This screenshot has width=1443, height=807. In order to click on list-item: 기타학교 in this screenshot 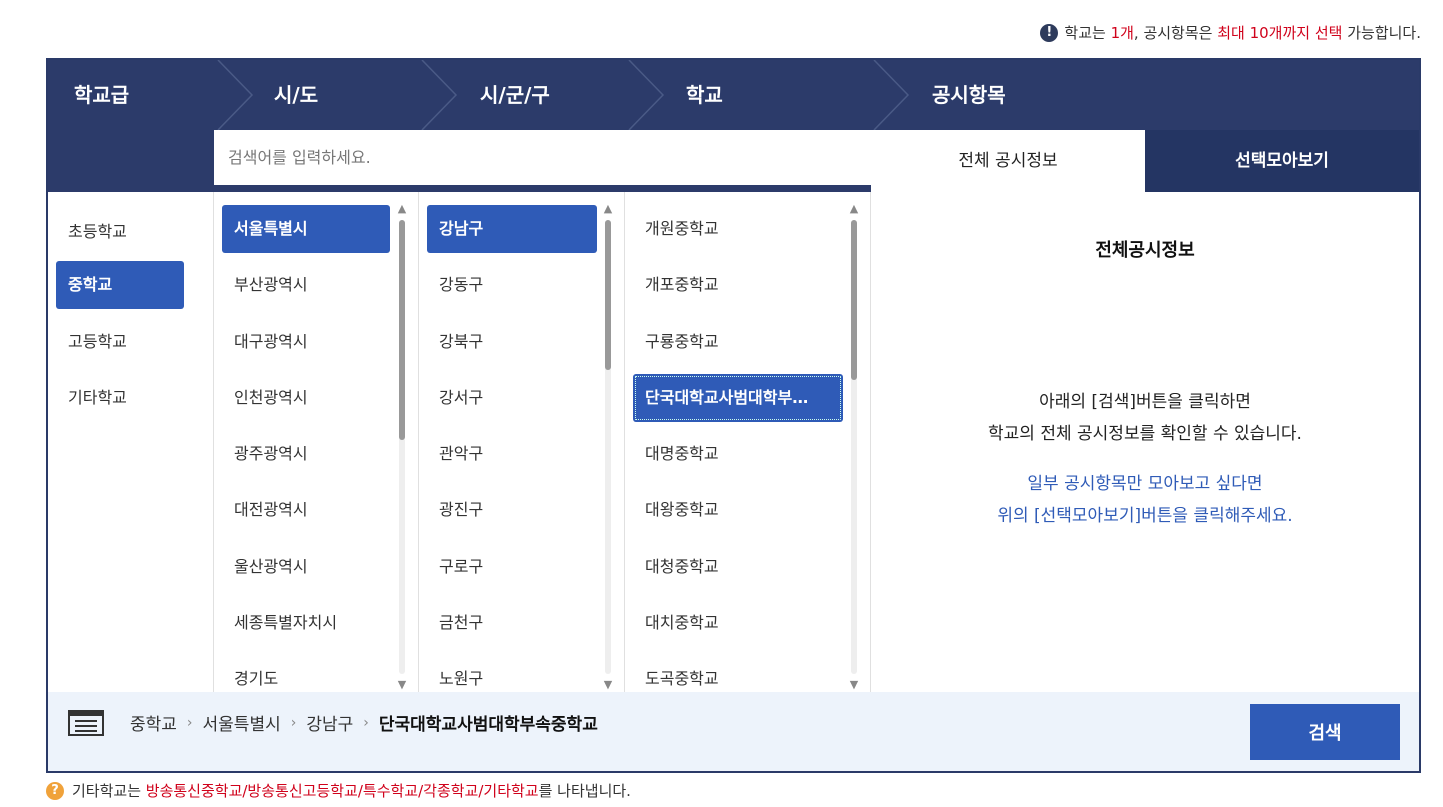, I will do `click(120, 398)`.